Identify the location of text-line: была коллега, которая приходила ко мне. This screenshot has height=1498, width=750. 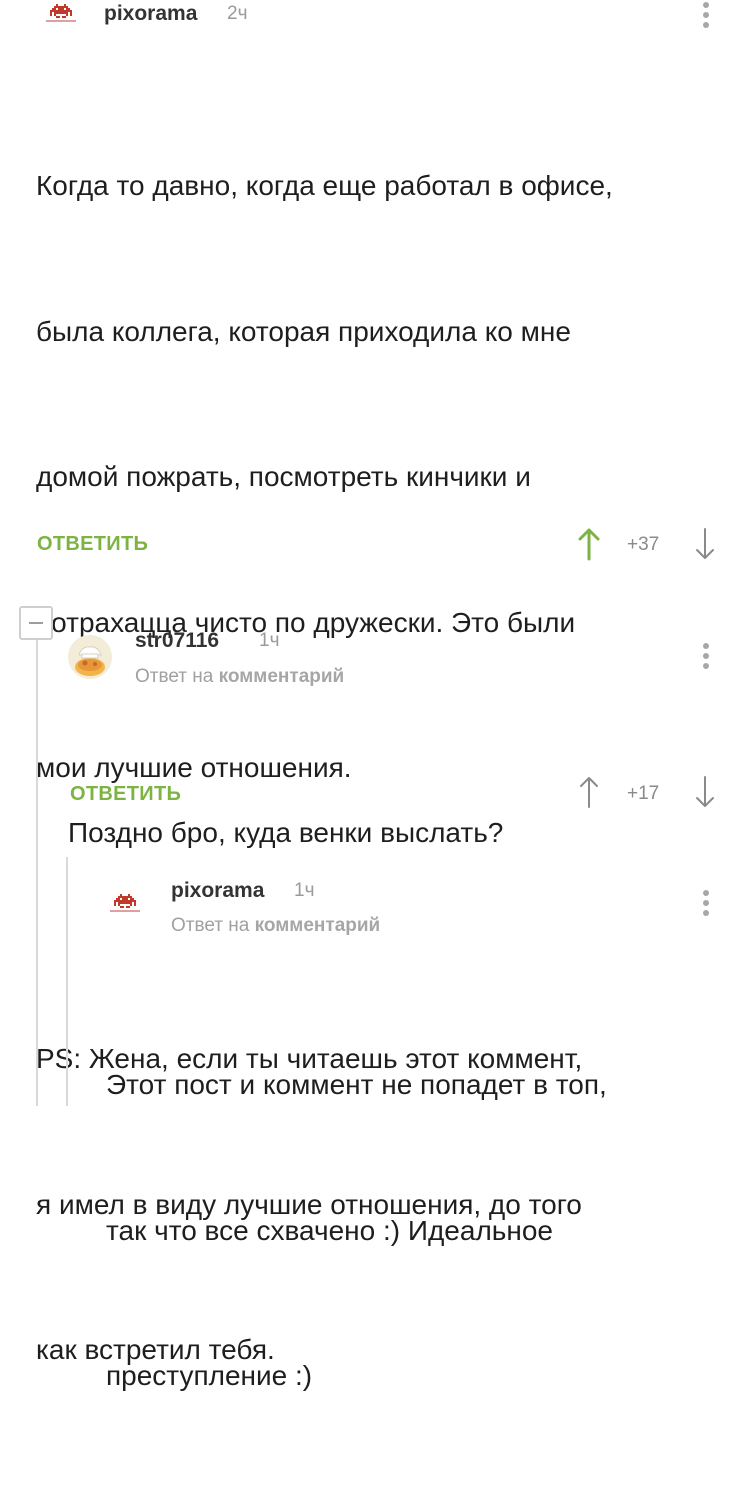
(303, 331).